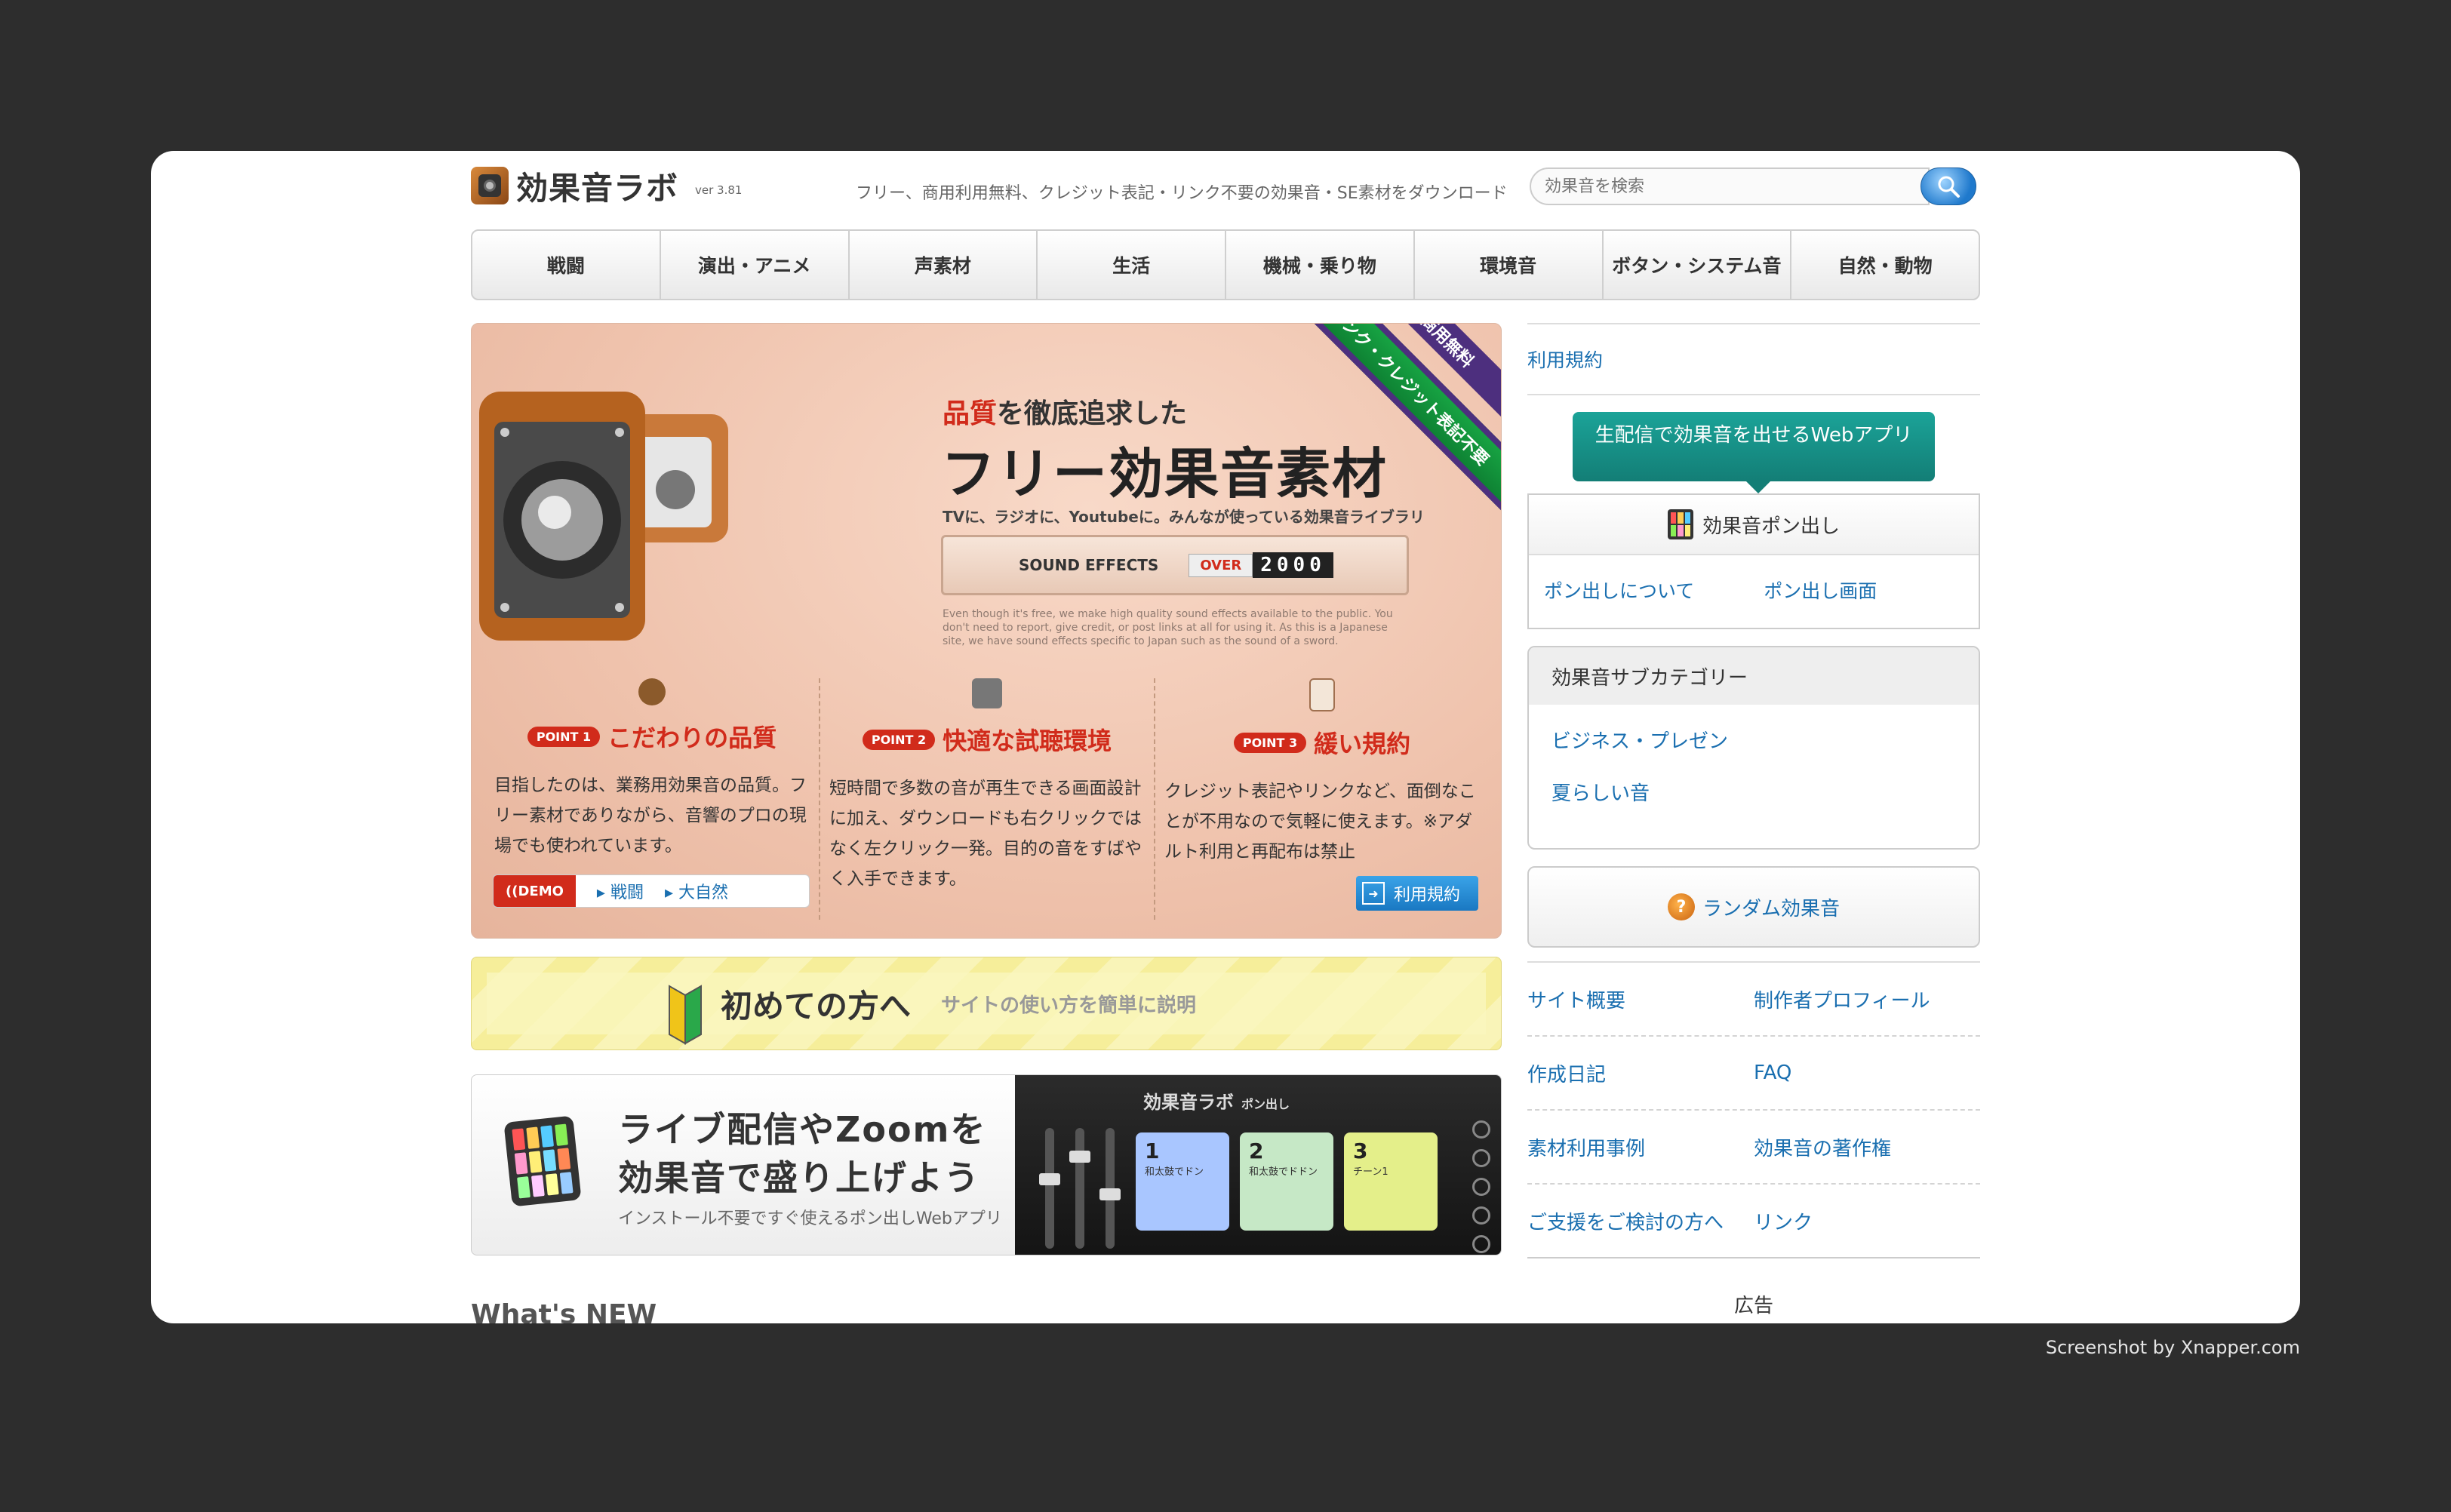 Image resolution: width=2451 pixels, height=1512 pixels. I want to click on beginner-subtitle: サイトの使い方を簡単に説明, so click(1069, 1005).